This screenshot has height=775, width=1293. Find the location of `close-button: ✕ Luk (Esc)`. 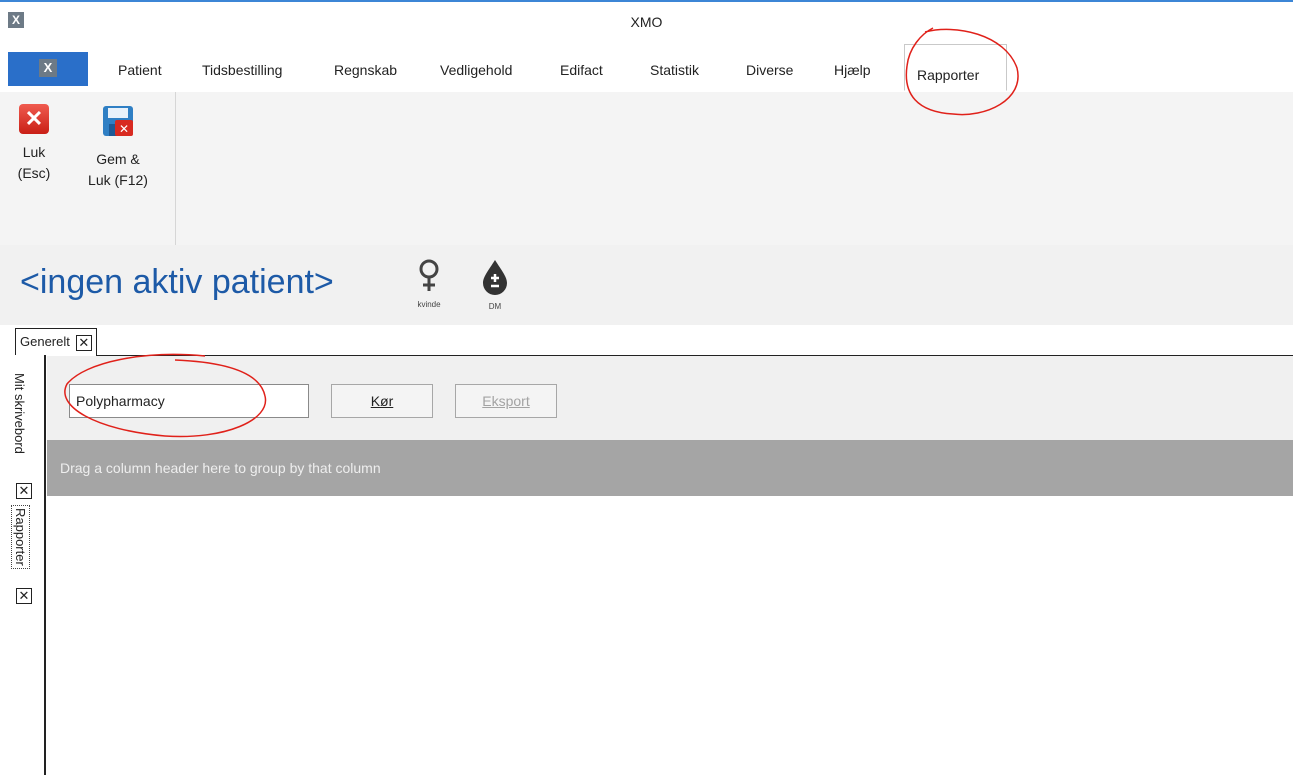

close-button: ✕ Luk (Esc) is located at coordinates (34, 144).